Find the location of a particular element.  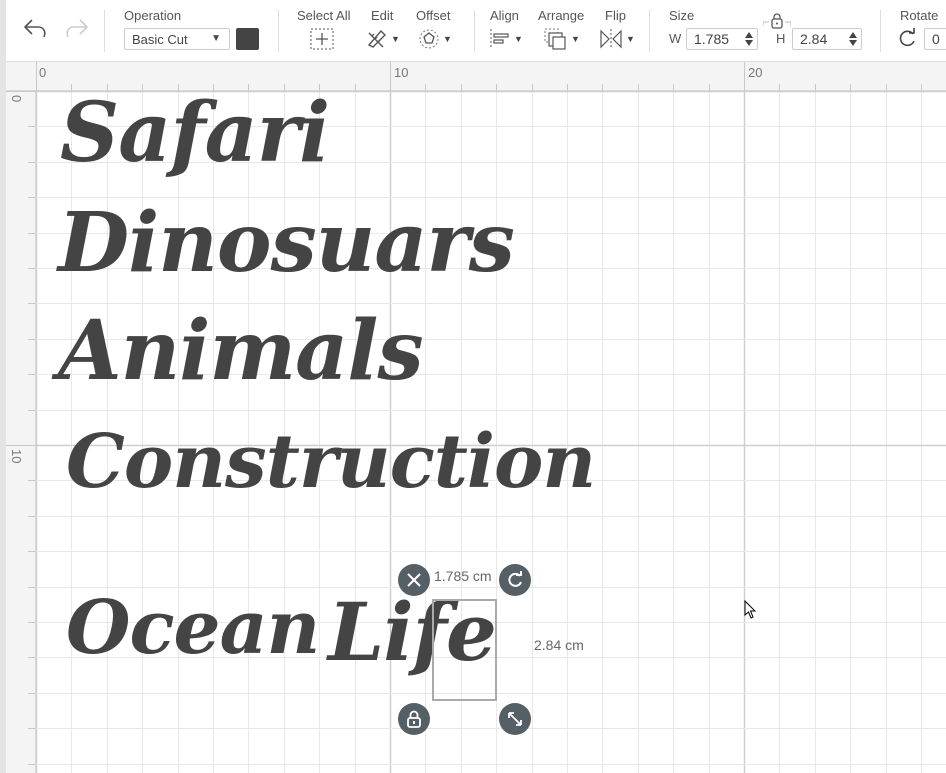

undo-icon is located at coordinates (36, 28).